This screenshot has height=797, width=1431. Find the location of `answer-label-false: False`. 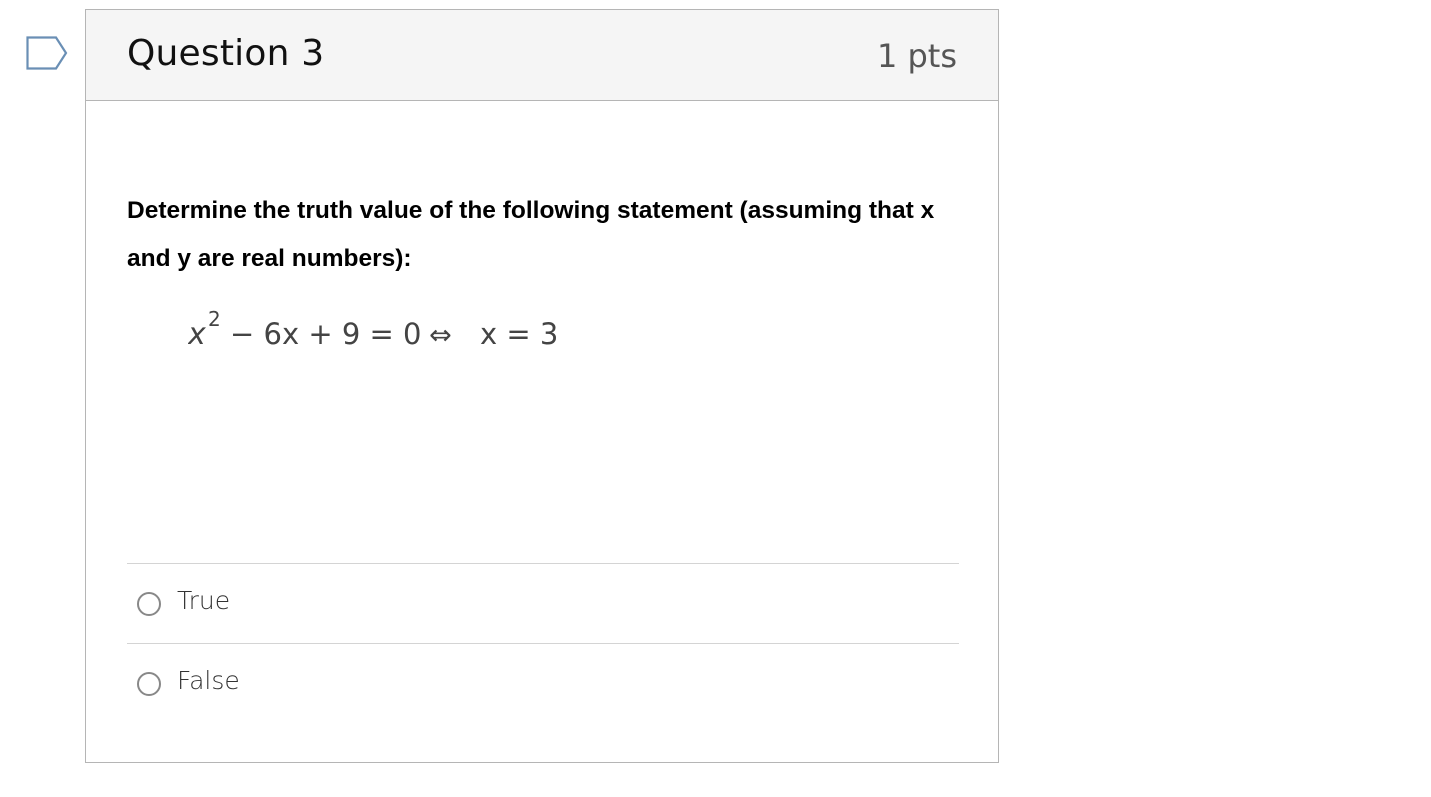

answer-label-false: False is located at coordinates (208, 681).